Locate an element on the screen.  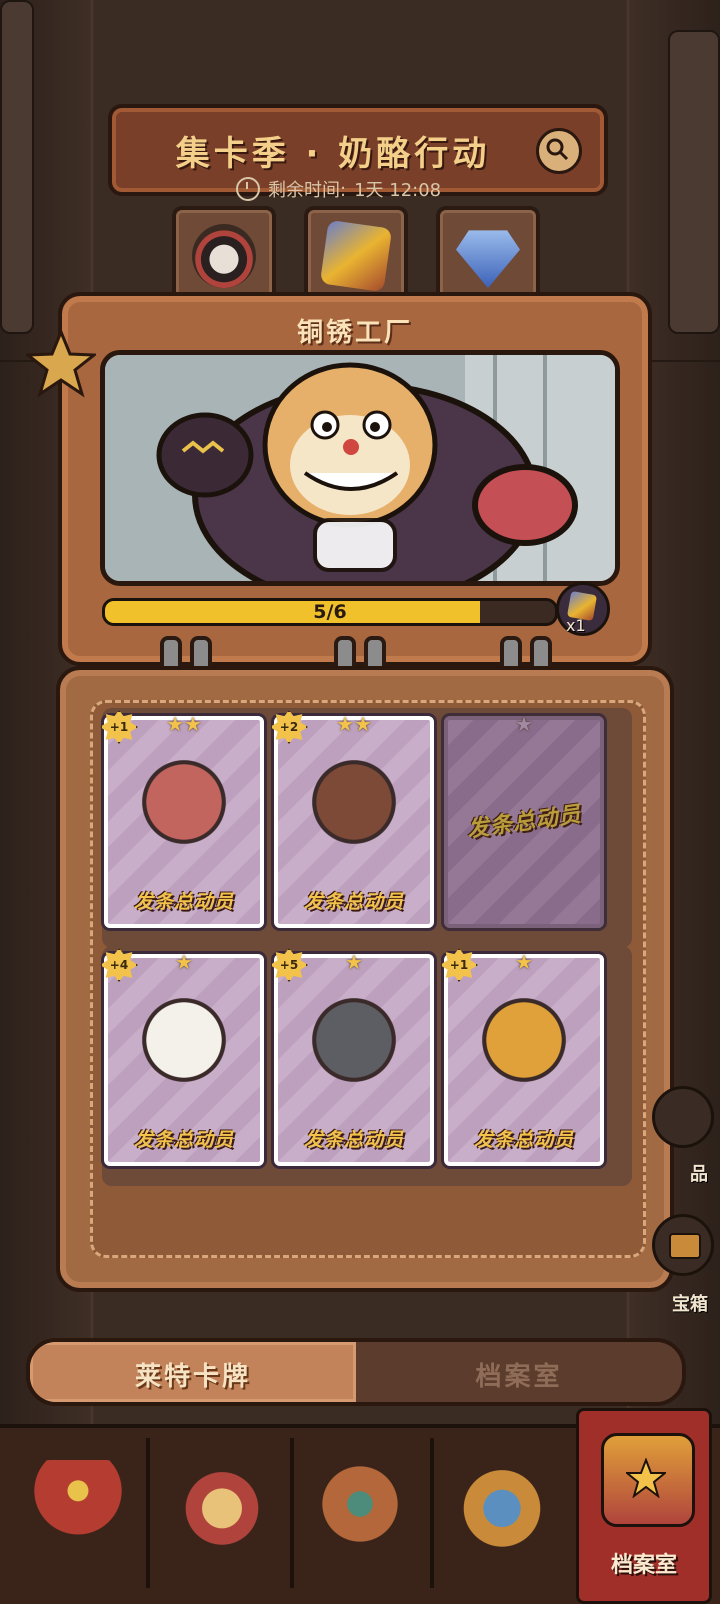
collected-card: +4 ★ 发条总动员 is located at coordinates (182, 1057).